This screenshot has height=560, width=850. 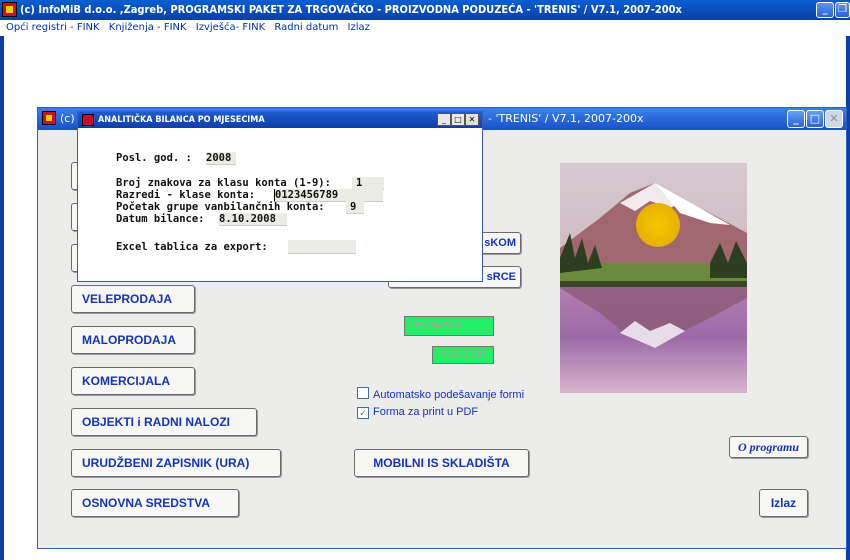 I want to click on dialog-maximize-button: □, so click(x=458, y=119).